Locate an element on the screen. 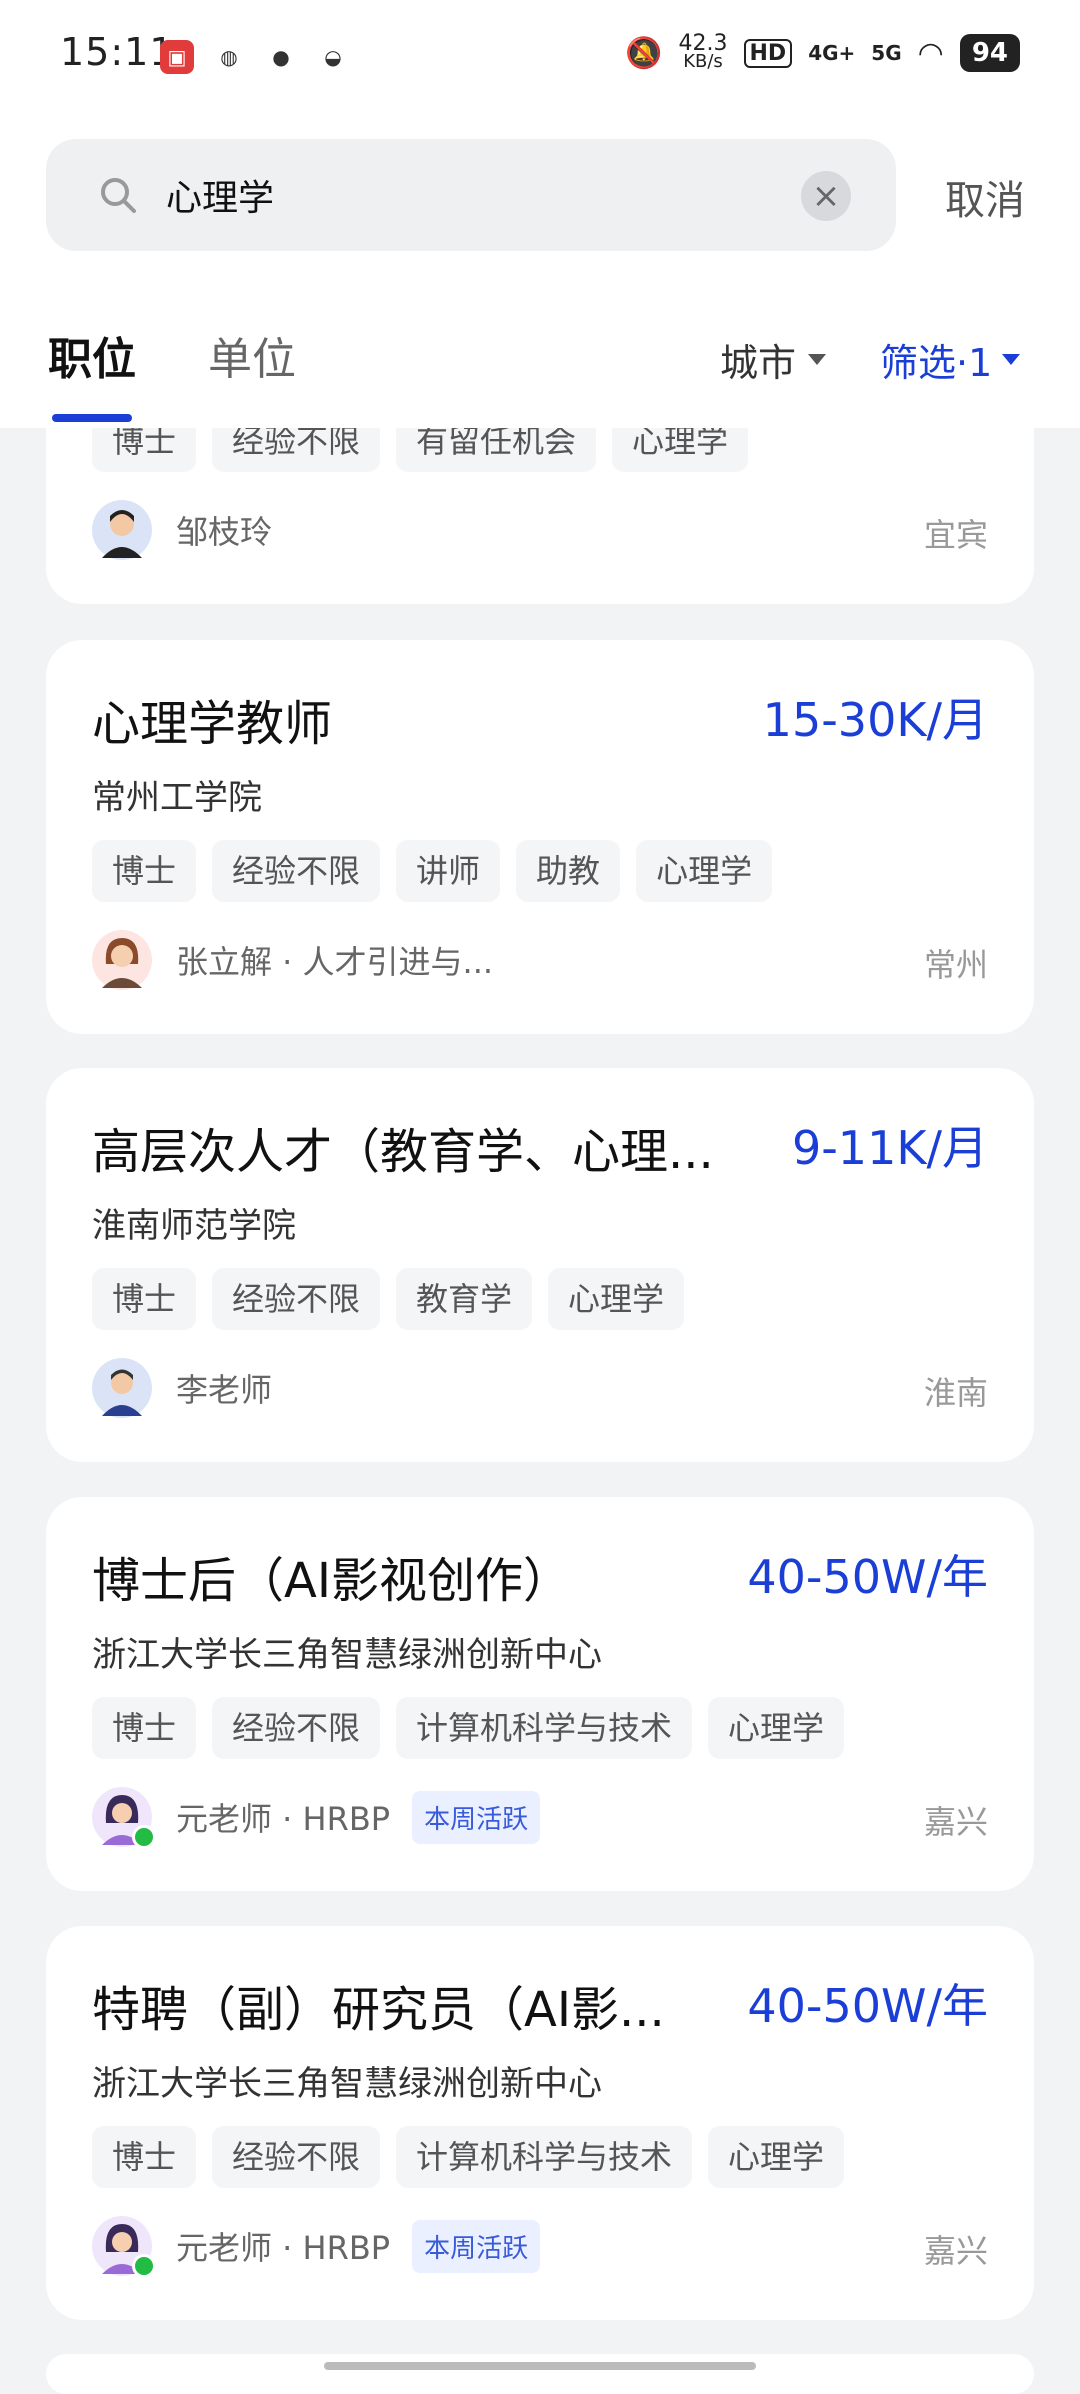  cancel-button: 取消 is located at coordinates (985, 197).